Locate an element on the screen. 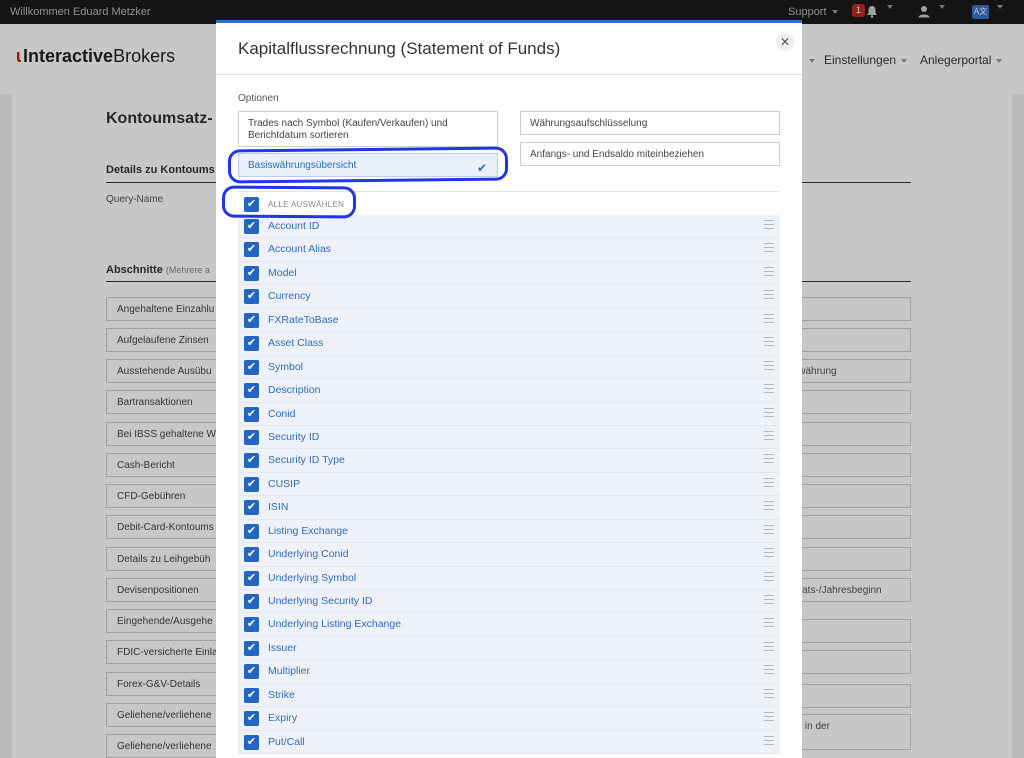  field-label: CUSIP is located at coordinates (284, 483).